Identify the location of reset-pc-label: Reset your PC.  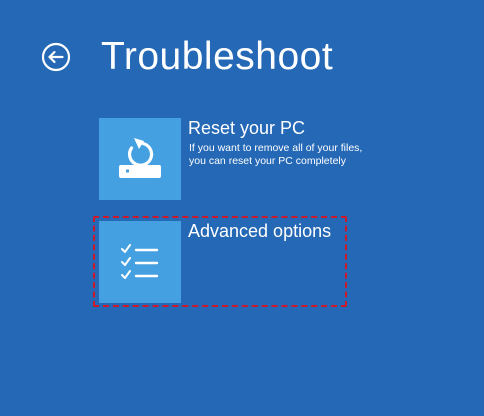
(247, 128).